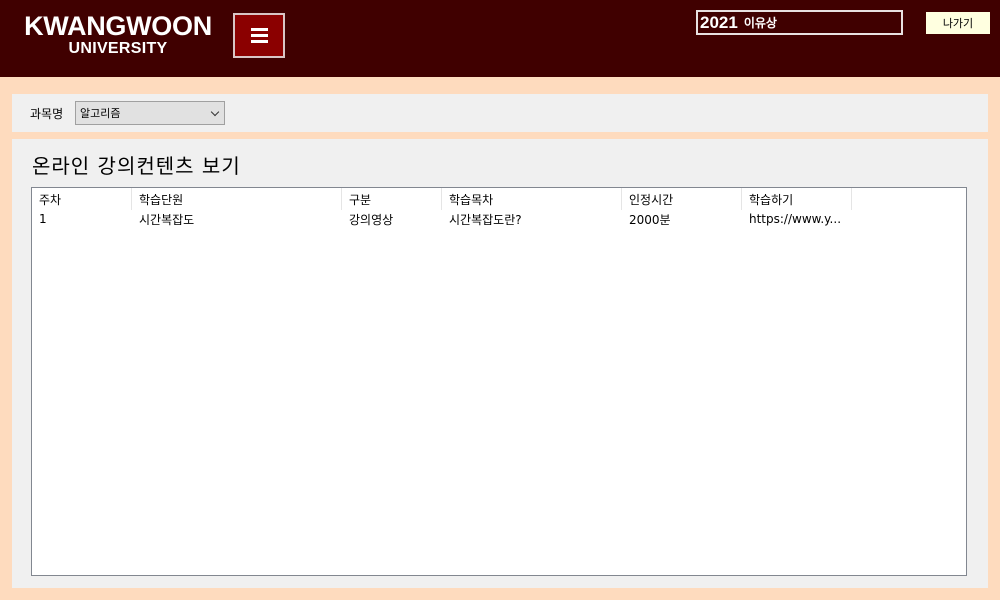 The width and height of the screenshot is (1000, 600). I want to click on cell-week: 1, so click(43, 219).